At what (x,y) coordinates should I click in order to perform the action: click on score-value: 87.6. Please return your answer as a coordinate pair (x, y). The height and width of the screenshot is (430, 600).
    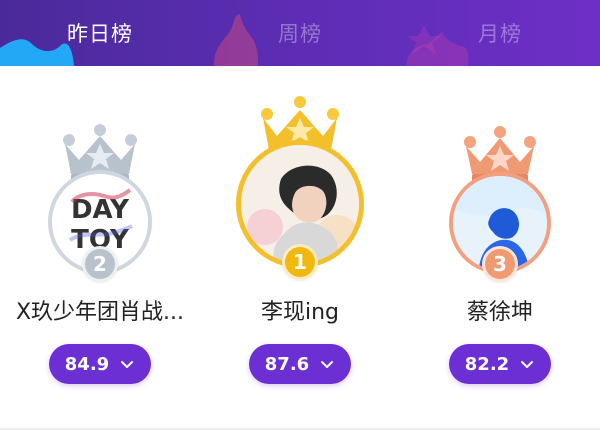
    Looking at the image, I should click on (287, 364).